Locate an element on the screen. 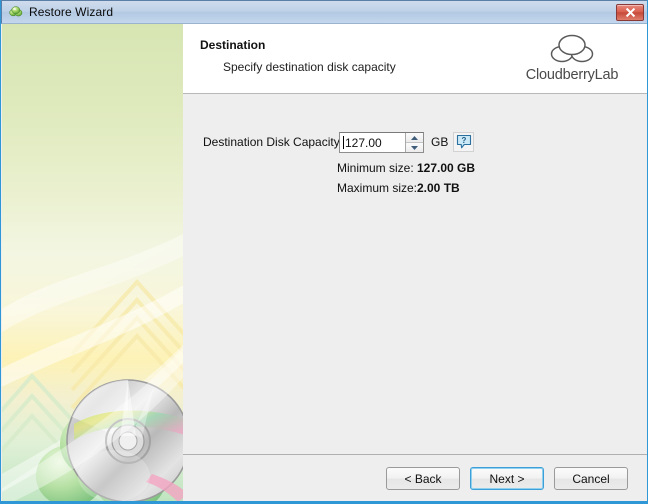 This screenshot has height=504, width=648. cloud-icon is located at coordinates (572, 48).